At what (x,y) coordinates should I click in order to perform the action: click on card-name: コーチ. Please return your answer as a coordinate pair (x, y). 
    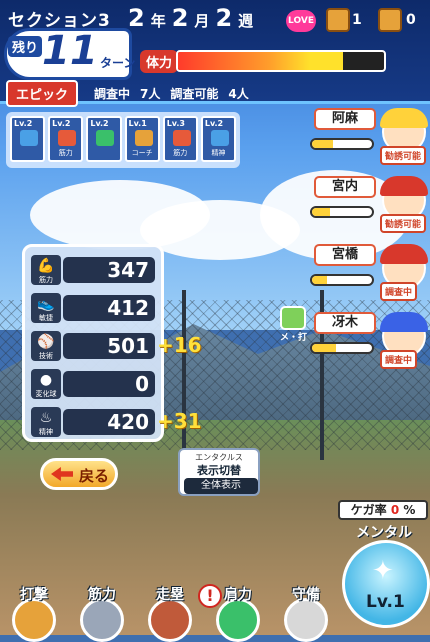
    Looking at the image, I should click on (142, 153).